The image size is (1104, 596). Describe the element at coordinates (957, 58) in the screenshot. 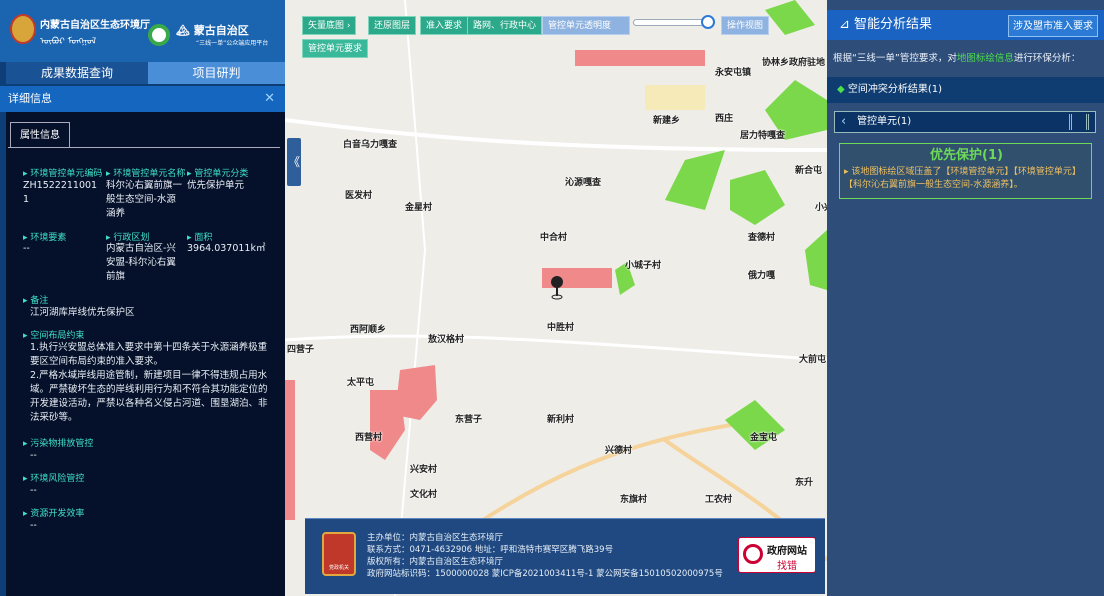

I see `analysis-subtitle: 根据“三线一单”管控要求，对地图标绘信息进行环保分析：` at that location.